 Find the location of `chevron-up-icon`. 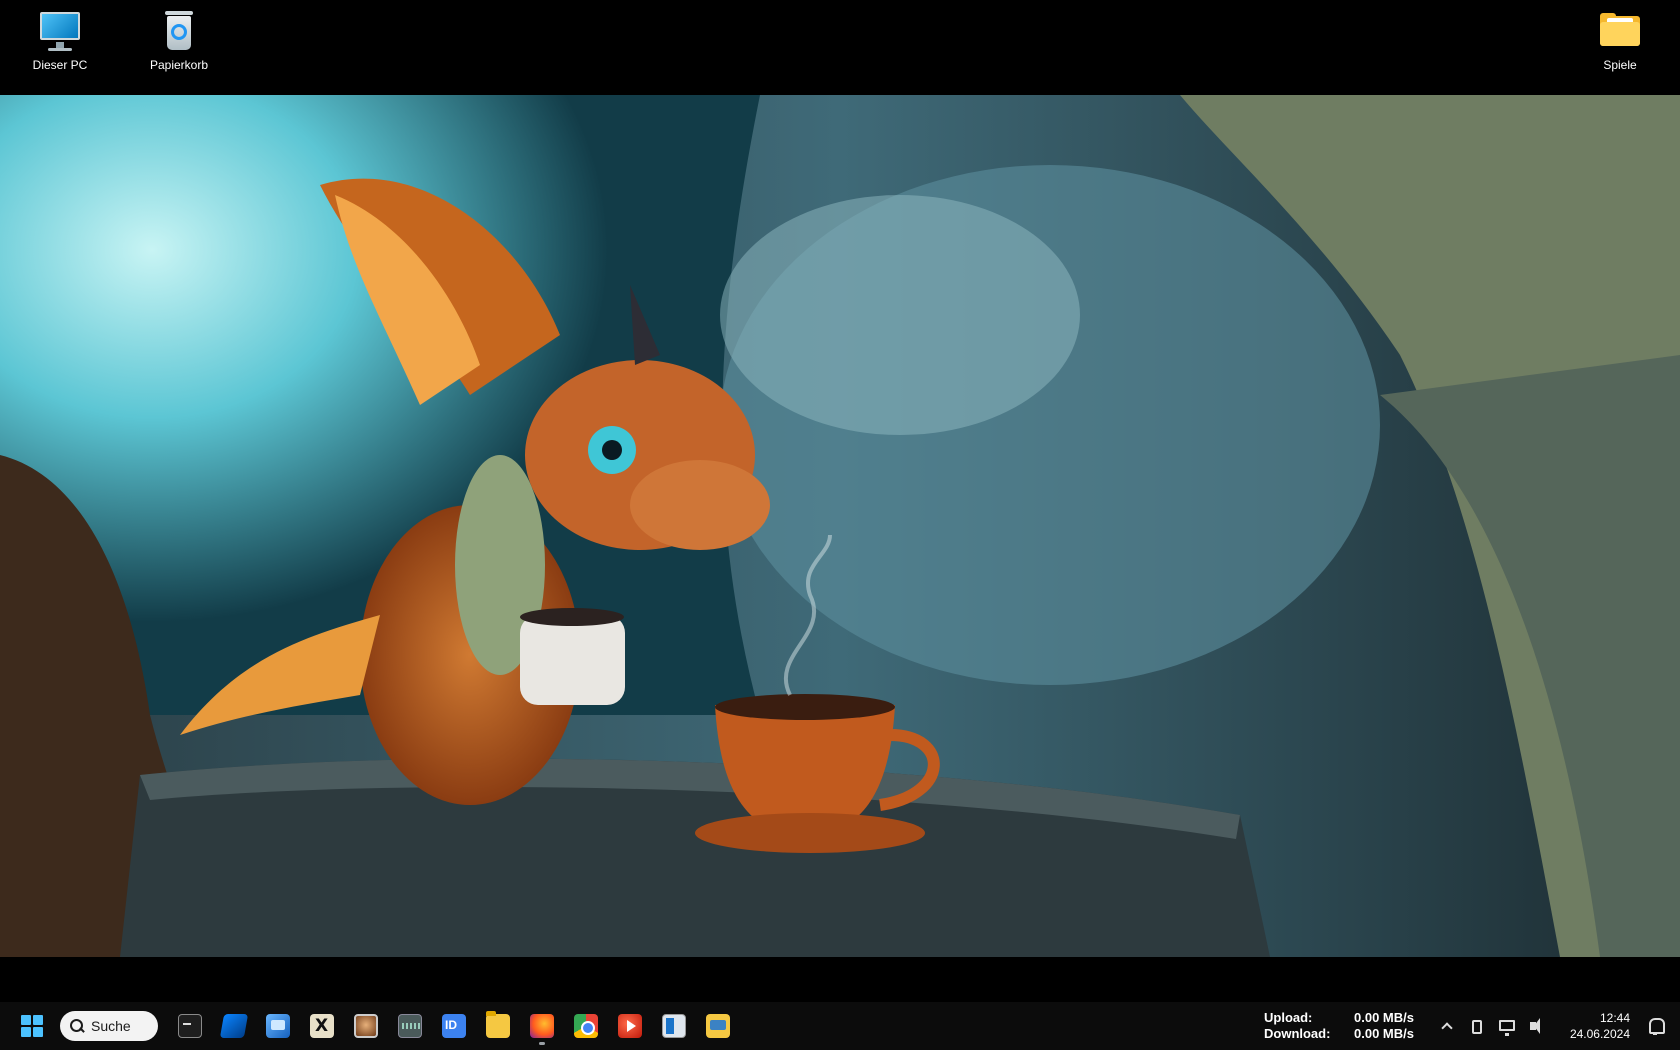

chevron-up-icon is located at coordinates (1447, 1028).